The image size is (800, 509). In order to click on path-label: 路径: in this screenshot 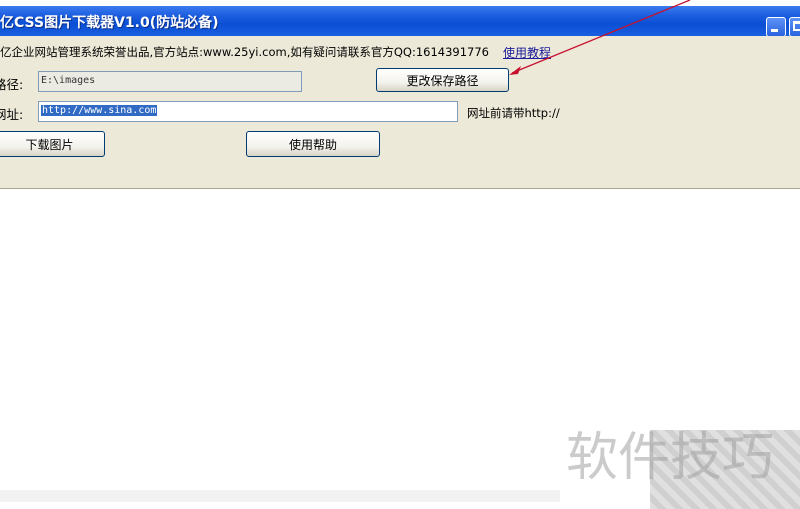, I will do `click(12, 84)`.